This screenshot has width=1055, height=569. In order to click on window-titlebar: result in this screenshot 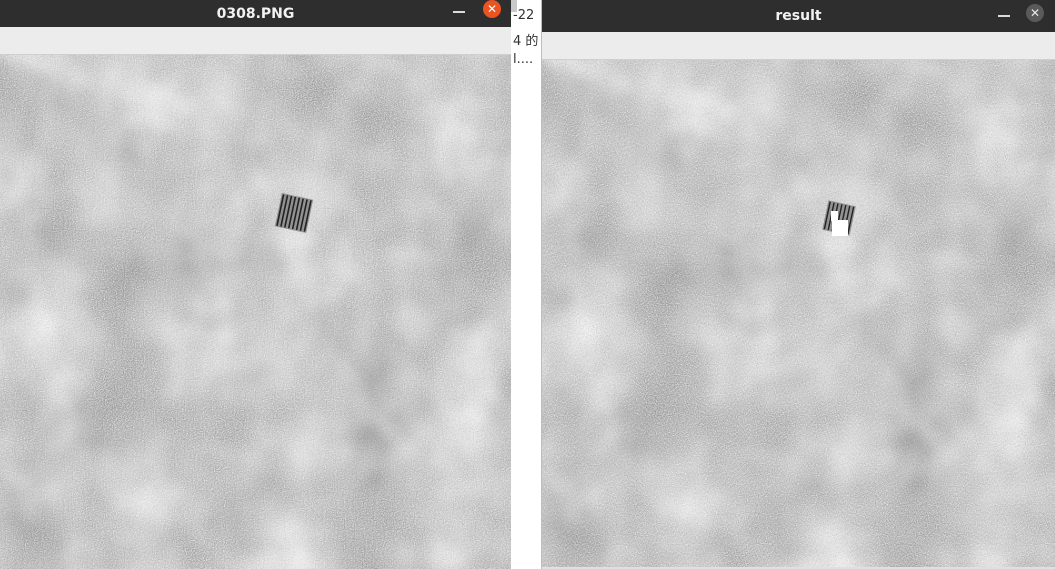, I will do `click(798, 16)`.